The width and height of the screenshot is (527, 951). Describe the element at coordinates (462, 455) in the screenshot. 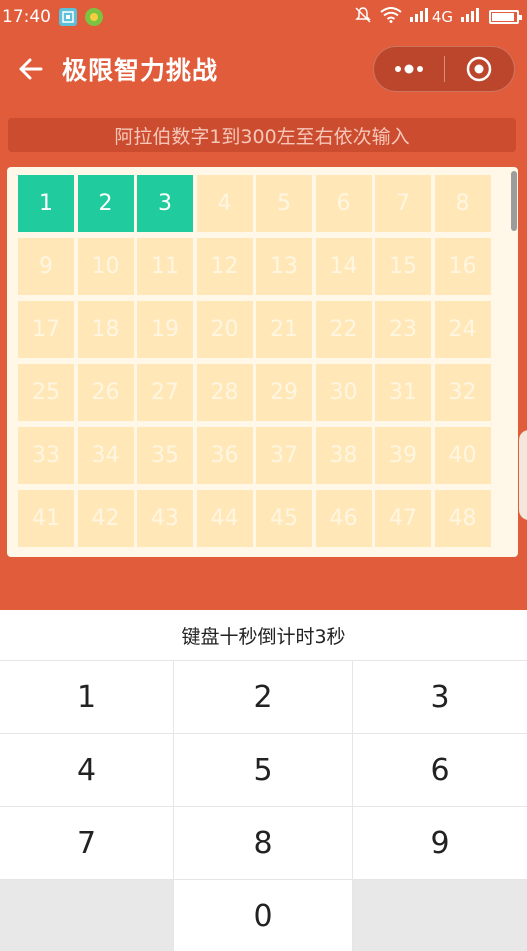

I see `grid-cell: 40` at that location.